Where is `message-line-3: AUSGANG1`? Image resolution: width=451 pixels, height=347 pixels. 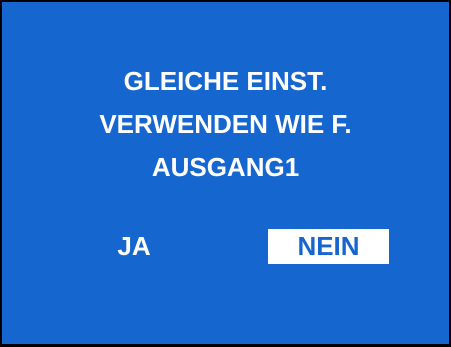
message-line-3: AUSGANG1 is located at coordinates (225, 167).